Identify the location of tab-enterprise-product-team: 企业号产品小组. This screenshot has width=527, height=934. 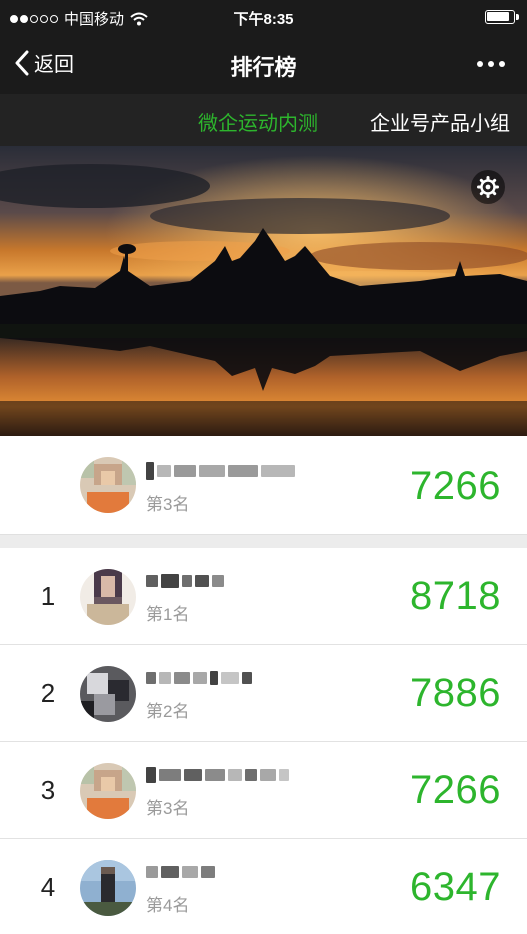
(440, 121).